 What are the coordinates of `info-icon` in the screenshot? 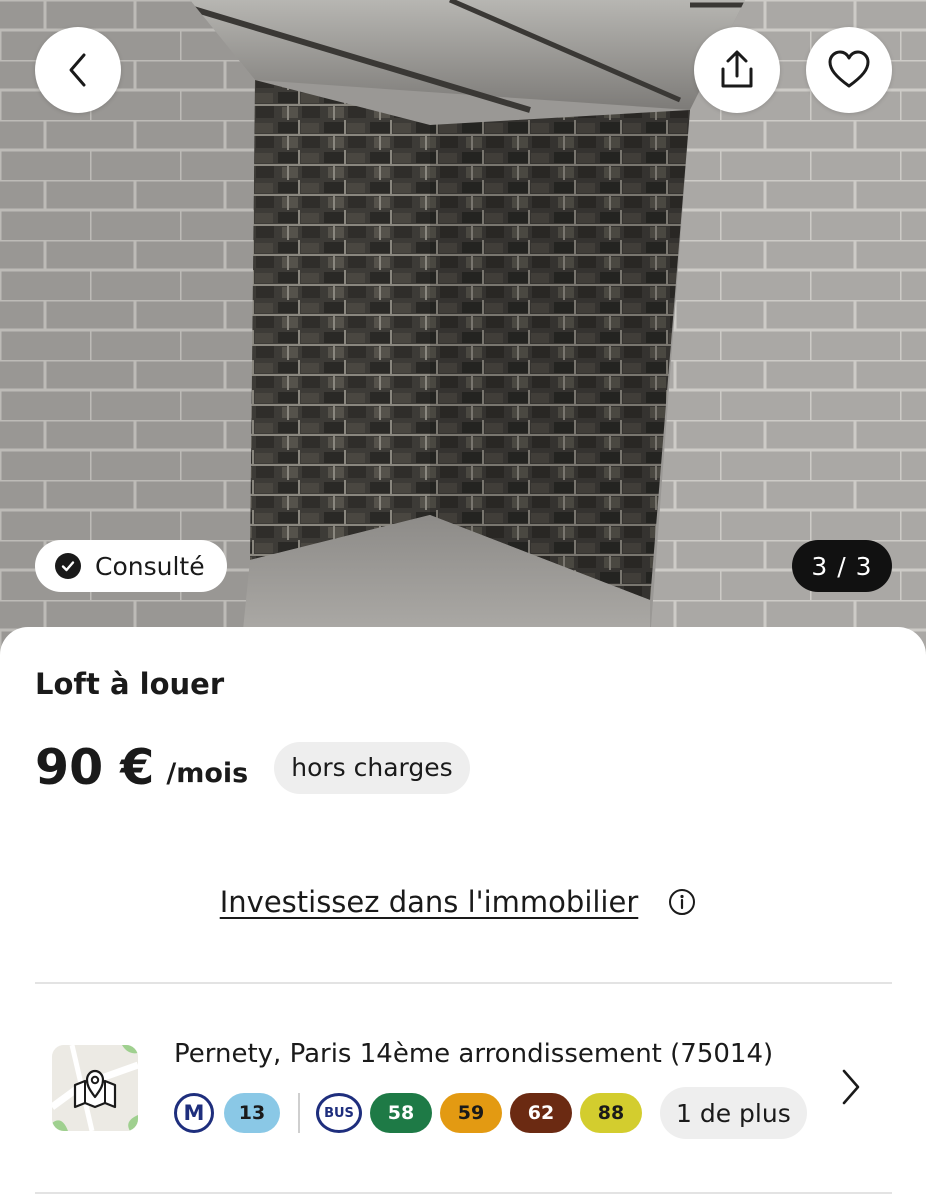 It's located at (682, 902).